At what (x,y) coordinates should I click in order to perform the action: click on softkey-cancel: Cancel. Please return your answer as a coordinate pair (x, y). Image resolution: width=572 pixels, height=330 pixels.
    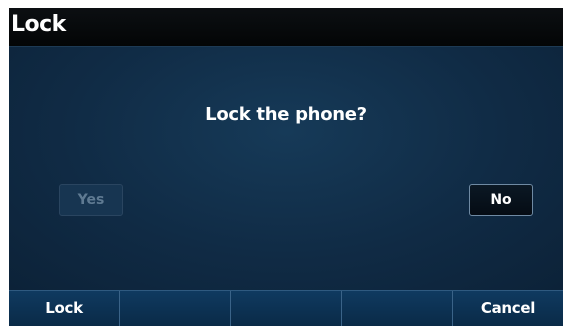
    Looking at the image, I should click on (508, 308).